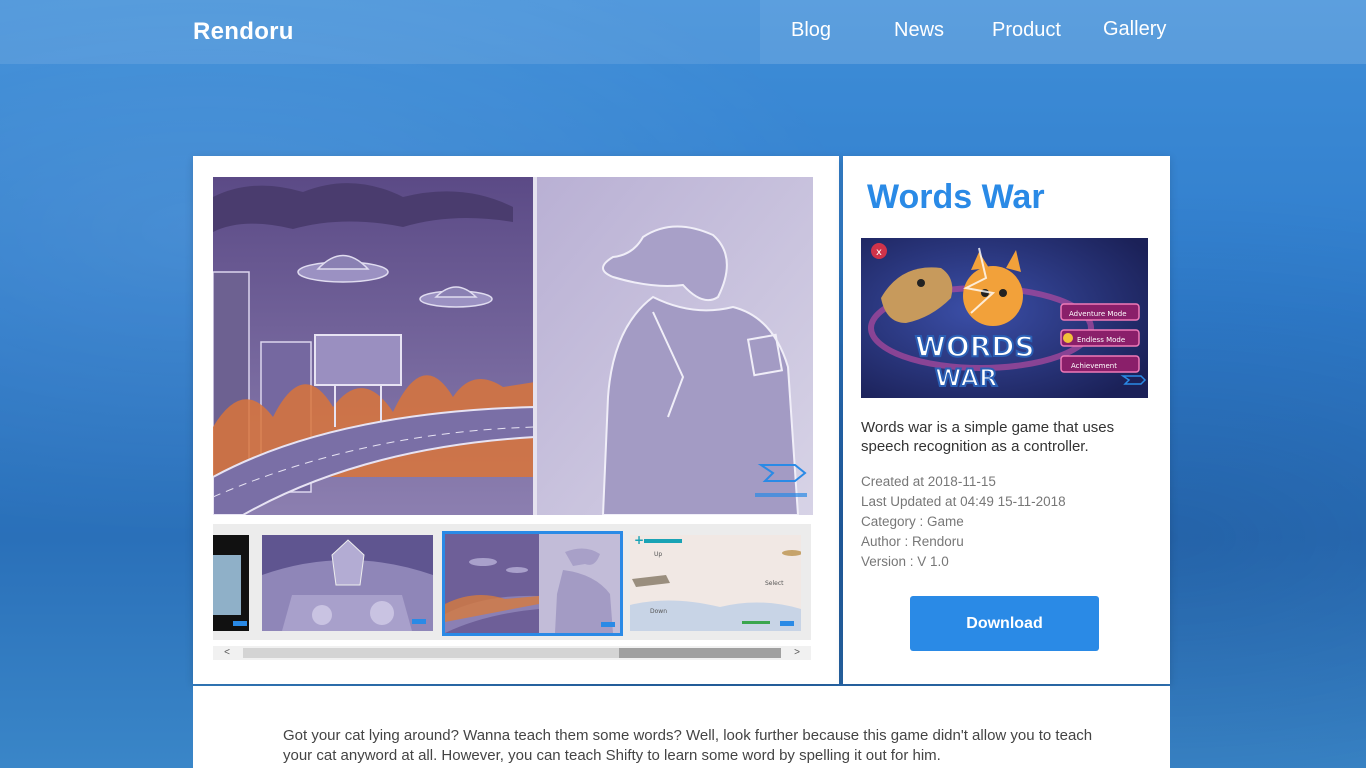 The height and width of the screenshot is (768, 1366). Describe the element at coordinates (1063, 32) in the screenshot. I see `nav-links-background` at that location.